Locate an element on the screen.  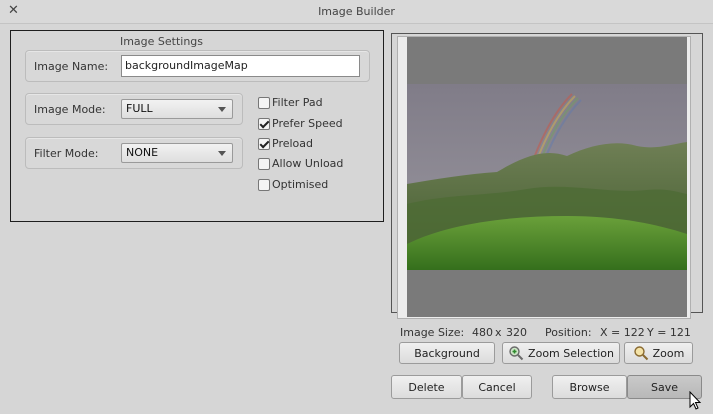
position-x: X = 122 is located at coordinates (622, 332).